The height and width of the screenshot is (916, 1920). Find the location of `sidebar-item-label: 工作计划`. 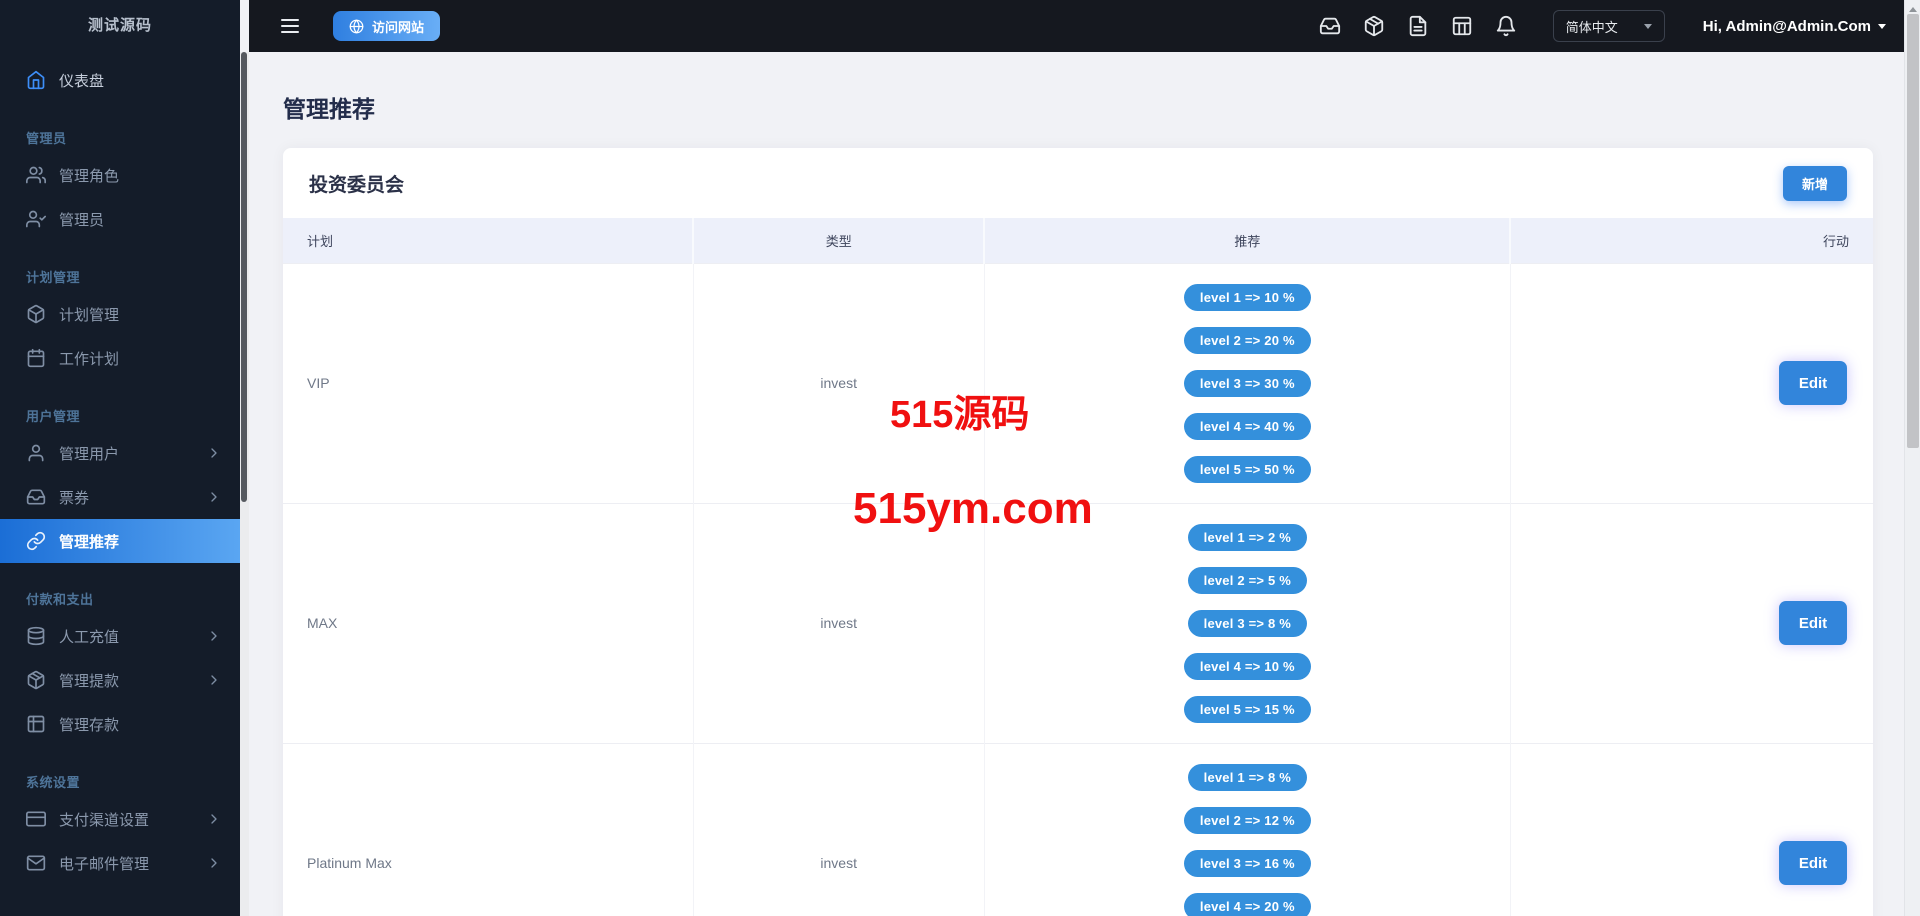

sidebar-item-label: 工作计划 is located at coordinates (89, 359).